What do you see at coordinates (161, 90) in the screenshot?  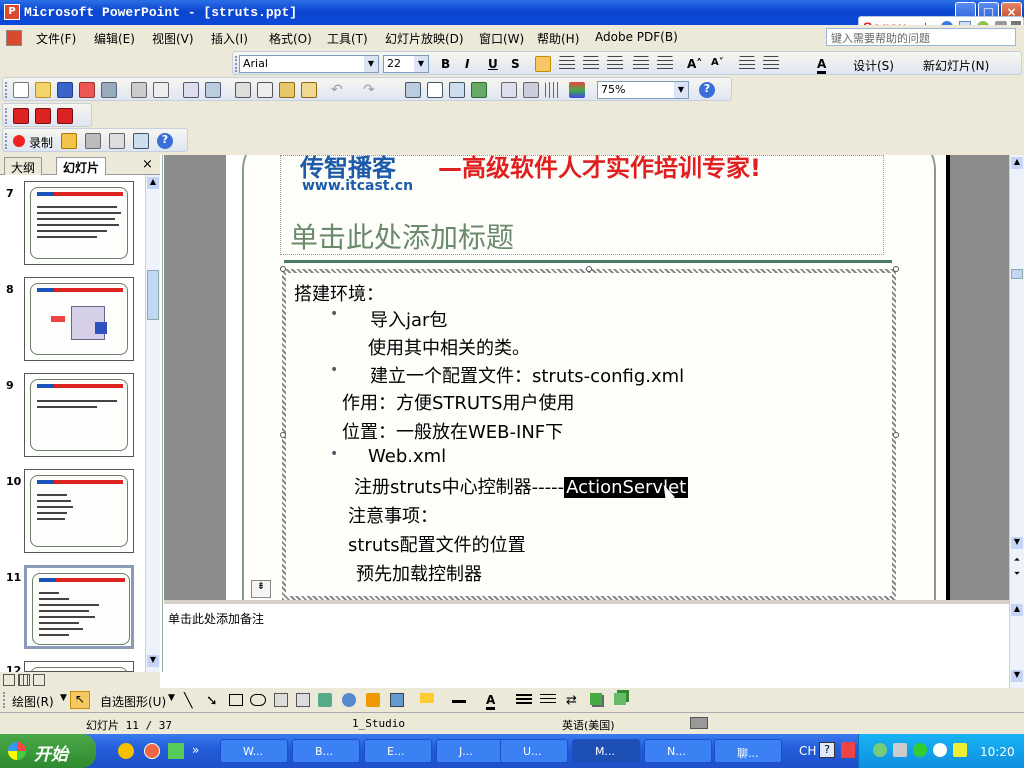 I see `print-preview-icon` at bounding box center [161, 90].